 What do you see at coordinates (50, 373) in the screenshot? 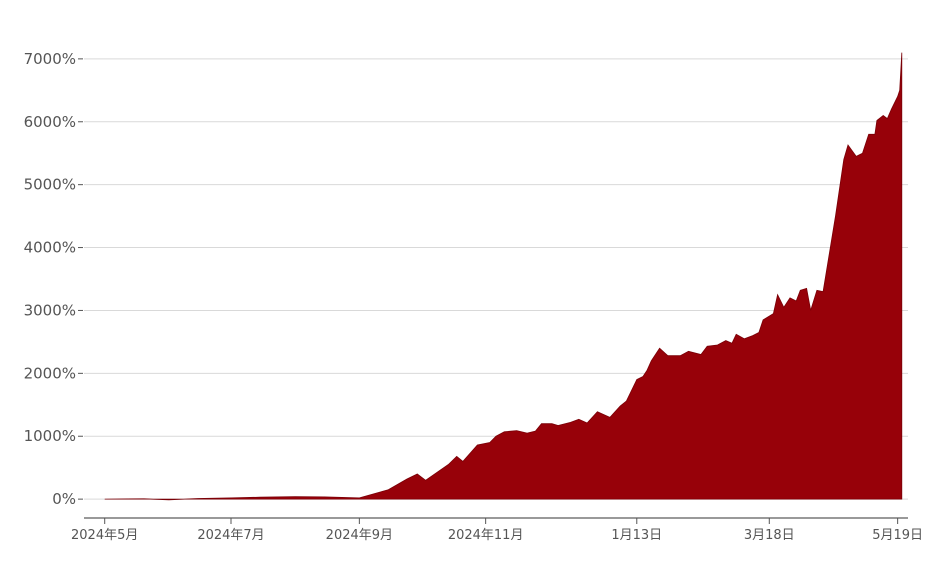
I see `y-tick-label: 2000%` at bounding box center [50, 373].